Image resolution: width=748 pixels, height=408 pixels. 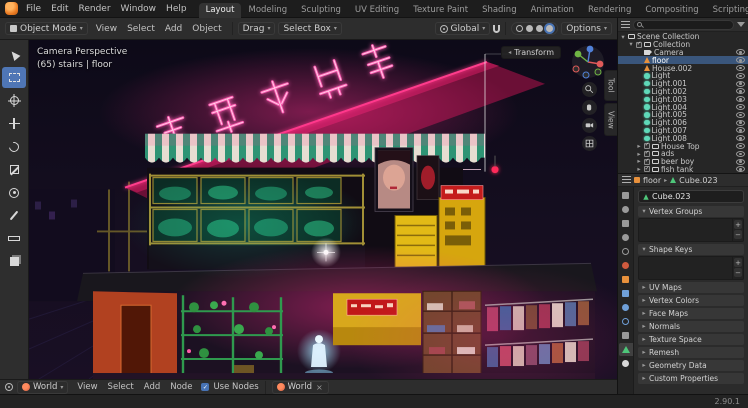 I want to click on constraints-tab, so click(x=626, y=335).